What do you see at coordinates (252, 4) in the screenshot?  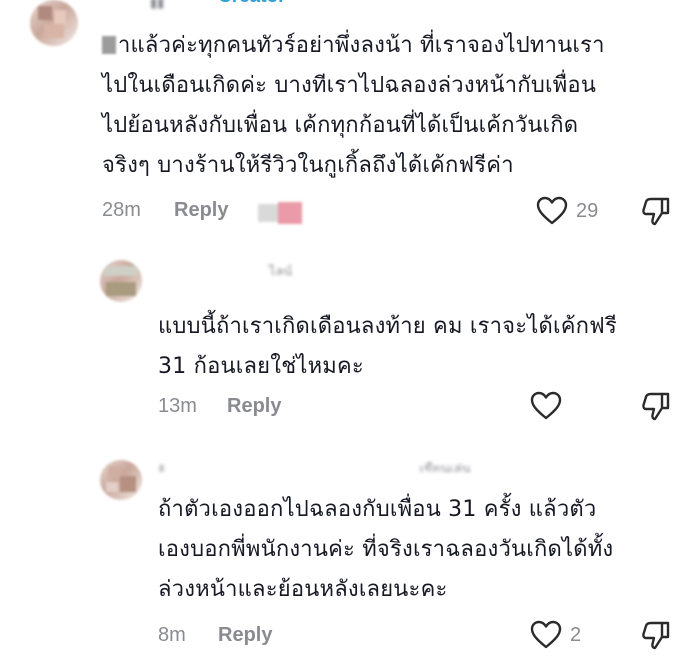 I see `creator-badge: Creator` at bounding box center [252, 4].